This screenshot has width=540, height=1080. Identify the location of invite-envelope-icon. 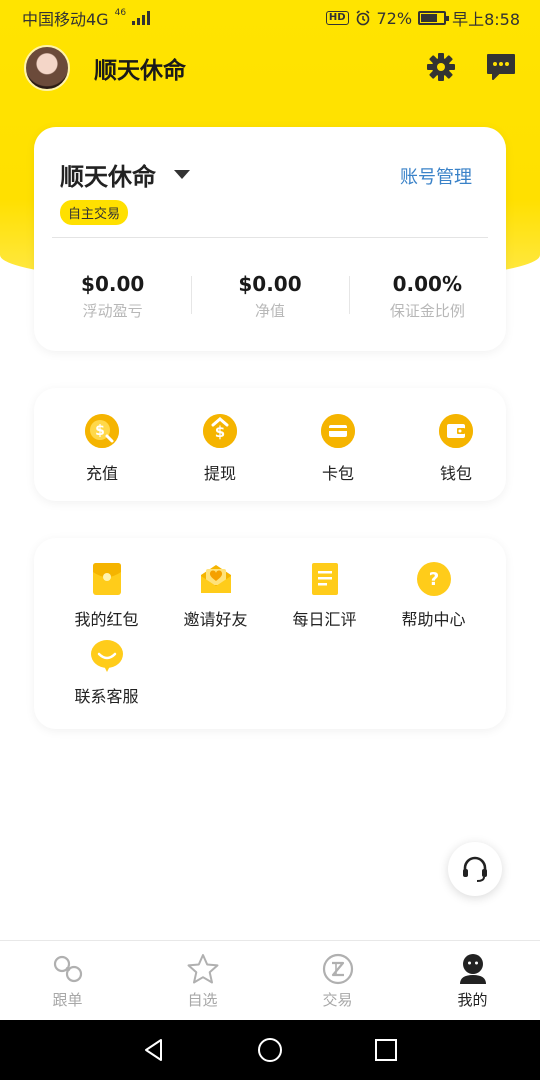
(216, 579).